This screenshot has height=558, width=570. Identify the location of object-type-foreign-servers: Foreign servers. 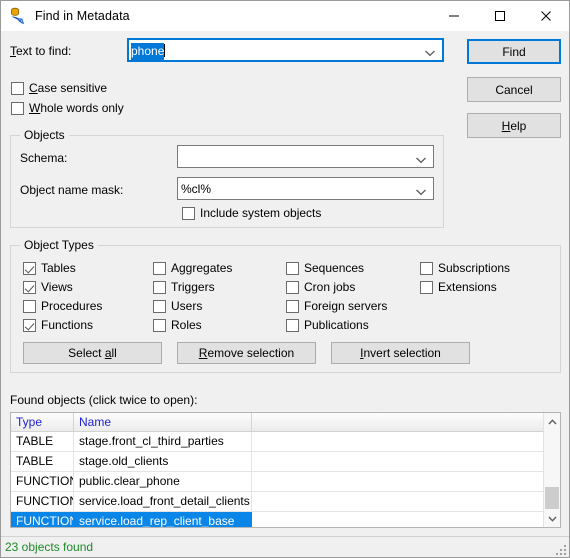
(336, 306).